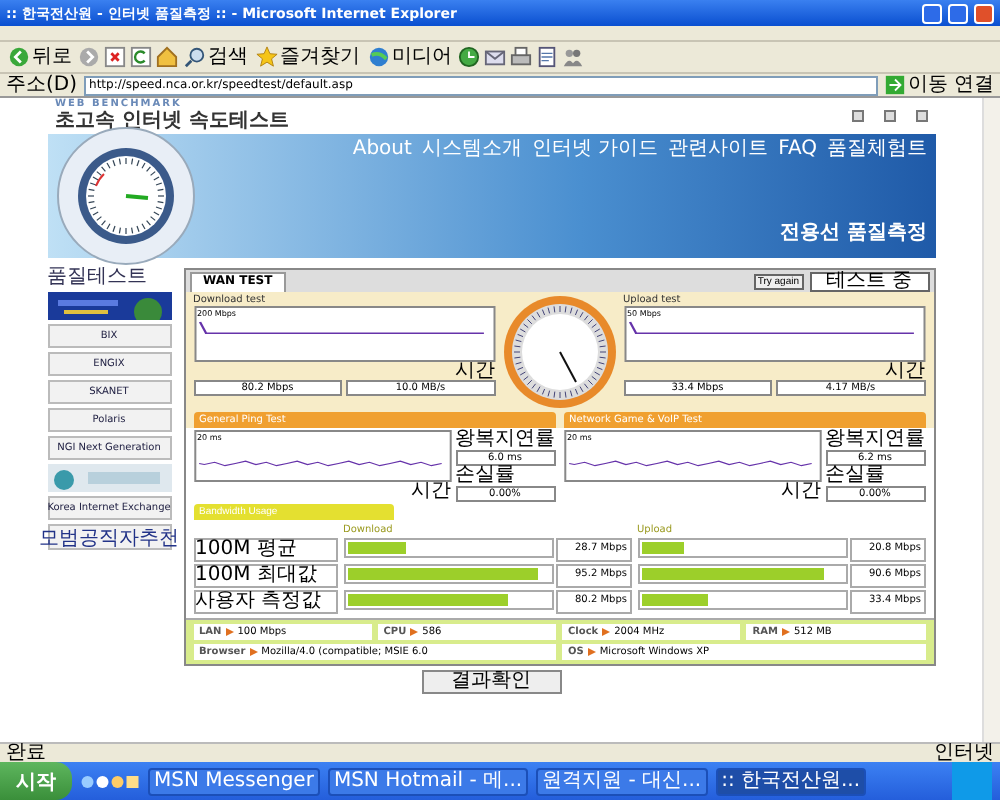 The image size is (1000, 800). Describe the element at coordinates (853, 233) in the screenshot. I see `banner-title: 전용선 품질측정` at that location.